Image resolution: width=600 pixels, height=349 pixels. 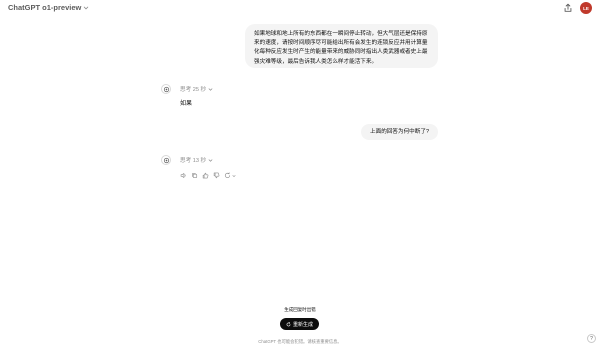 What do you see at coordinates (300, 309) in the screenshot?
I see `error-note: 生成回复时出错` at bounding box center [300, 309].